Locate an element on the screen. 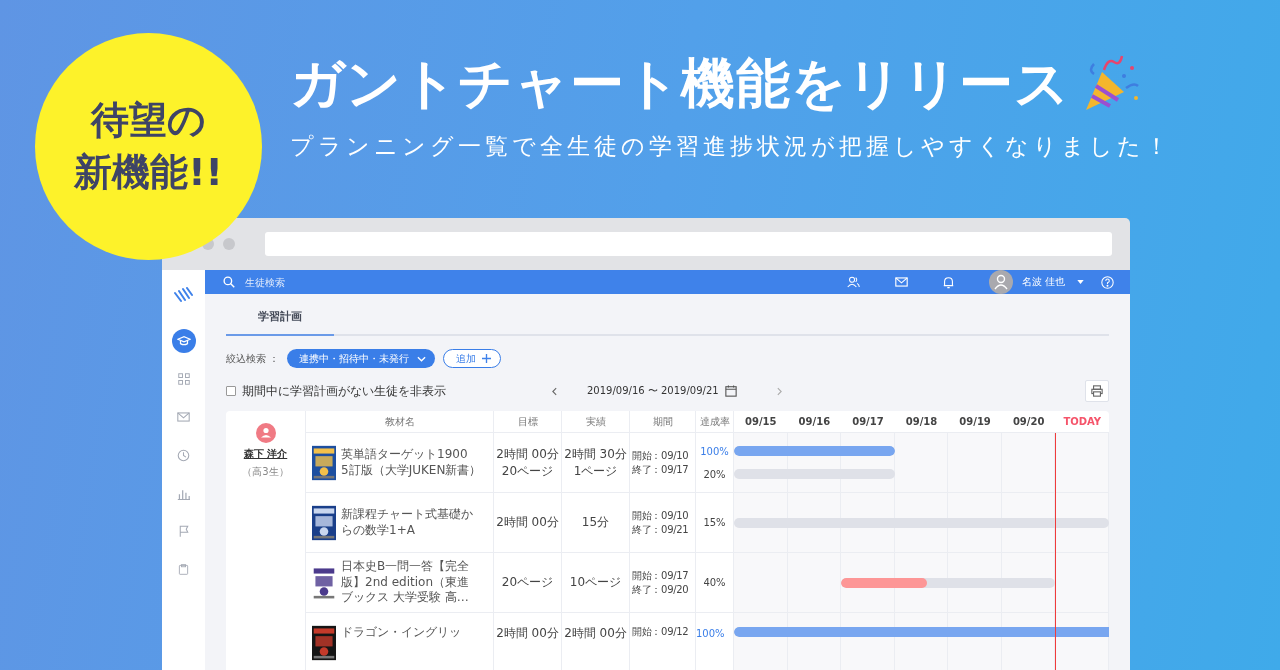 This screenshot has width=1280, height=670. result-cell: 15分 is located at coordinates (596, 522).